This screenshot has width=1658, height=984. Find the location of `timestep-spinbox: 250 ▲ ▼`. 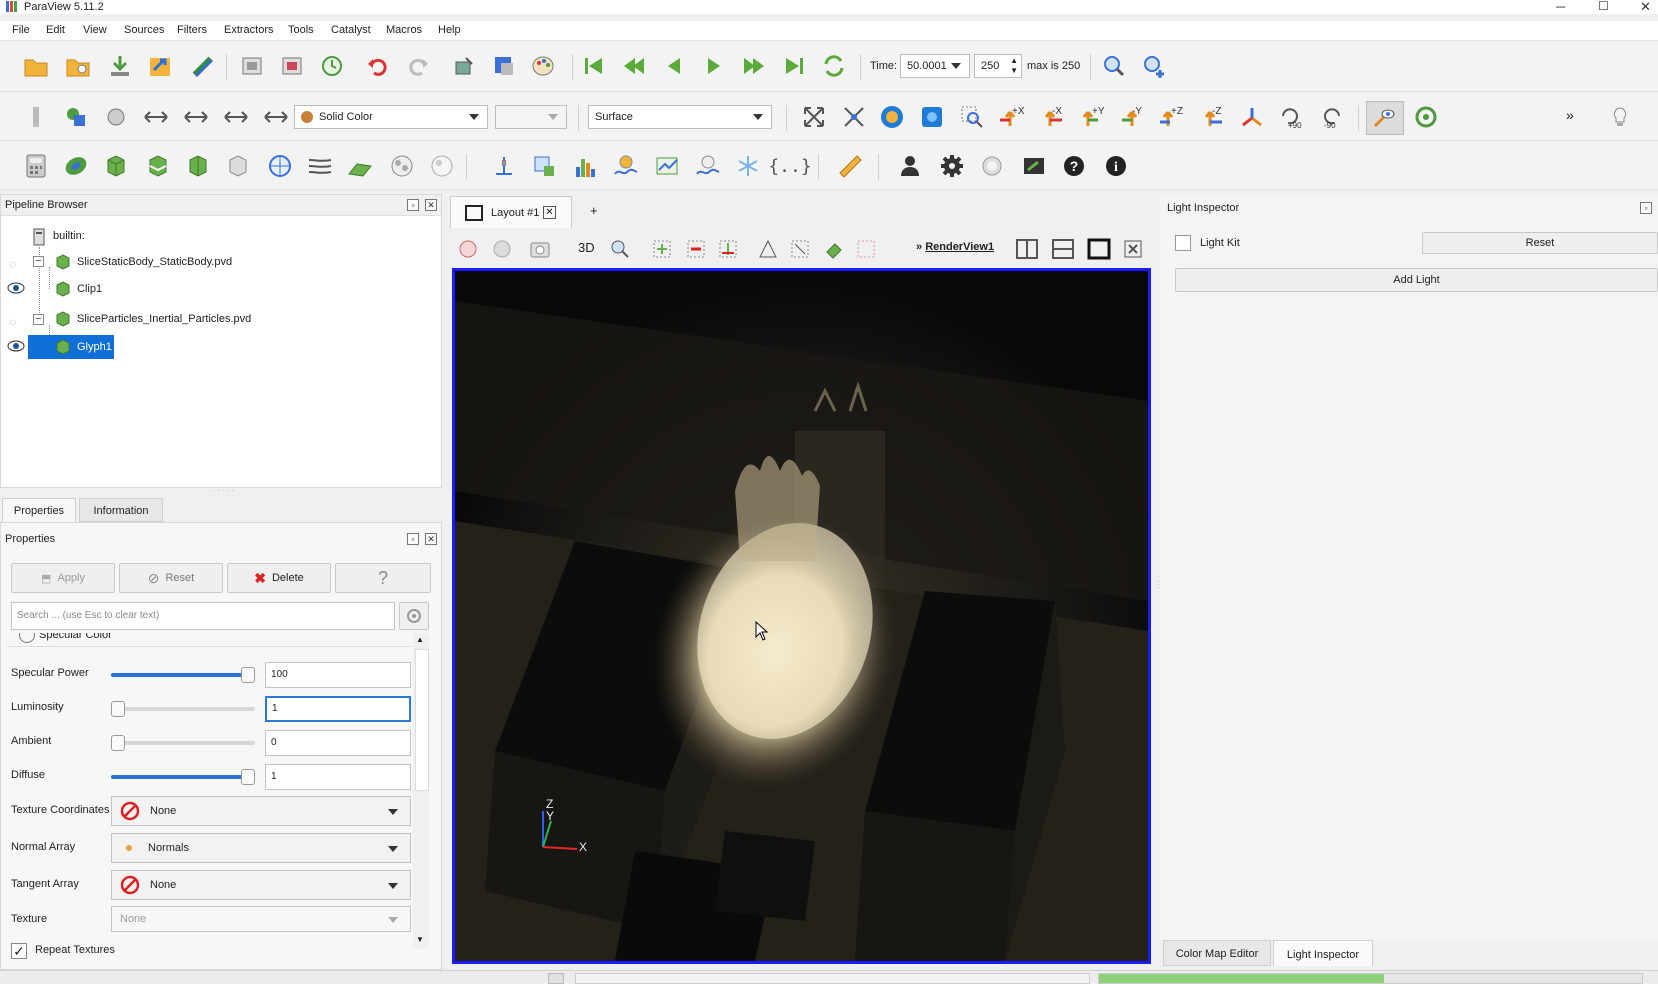

timestep-spinbox: 250 ▲ ▼ is located at coordinates (998, 66).